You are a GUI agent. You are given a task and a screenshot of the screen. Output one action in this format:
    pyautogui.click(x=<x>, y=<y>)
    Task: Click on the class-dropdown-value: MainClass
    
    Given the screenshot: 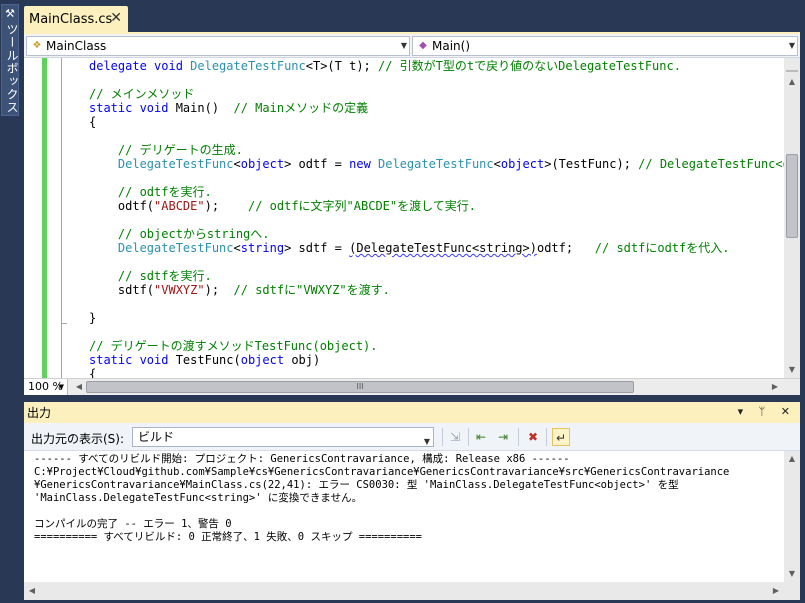 What is the action you would take?
    pyautogui.click(x=76, y=46)
    